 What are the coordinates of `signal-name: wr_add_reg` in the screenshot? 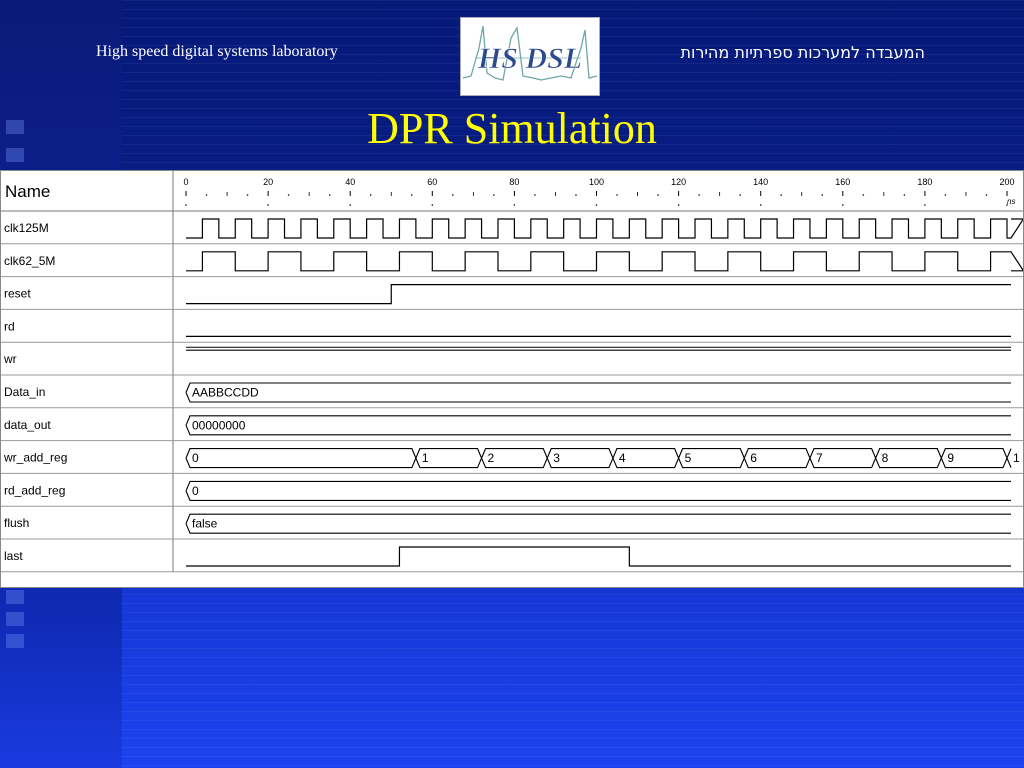 It's located at (35, 458).